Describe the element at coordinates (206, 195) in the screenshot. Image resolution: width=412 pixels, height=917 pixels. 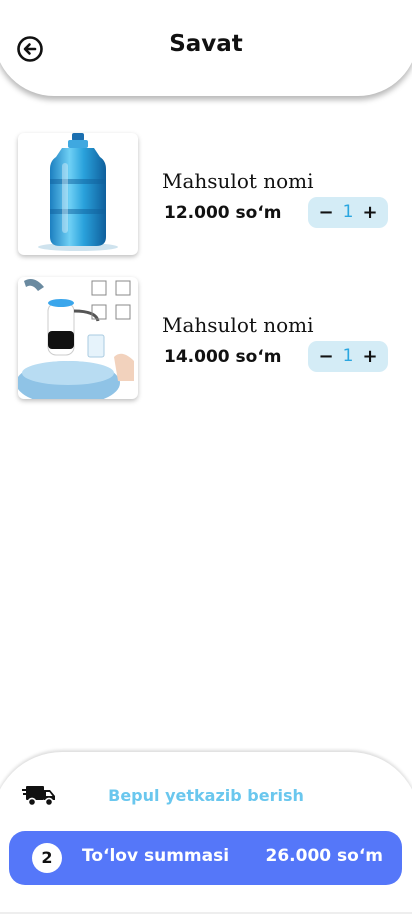
I see `cart-item: Mahsulot nomi 12.000 so‘m − 1 +` at that location.